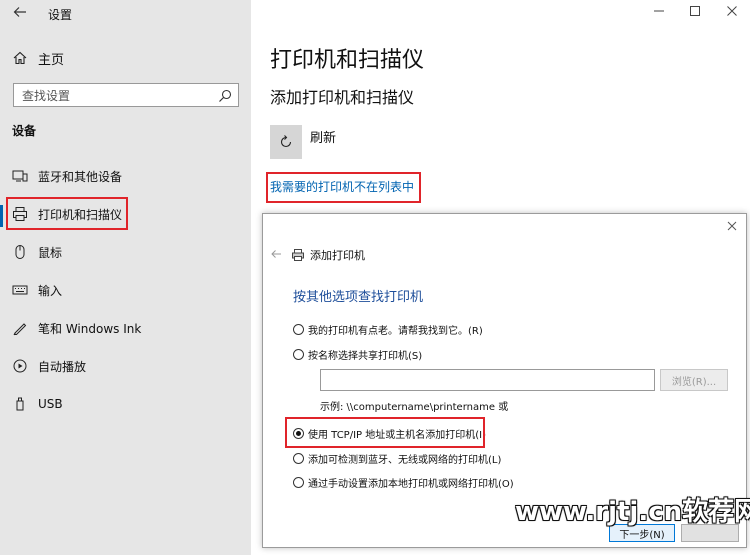  Describe the element at coordinates (51, 60) in the screenshot. I see `home-label: 主页` at that location.